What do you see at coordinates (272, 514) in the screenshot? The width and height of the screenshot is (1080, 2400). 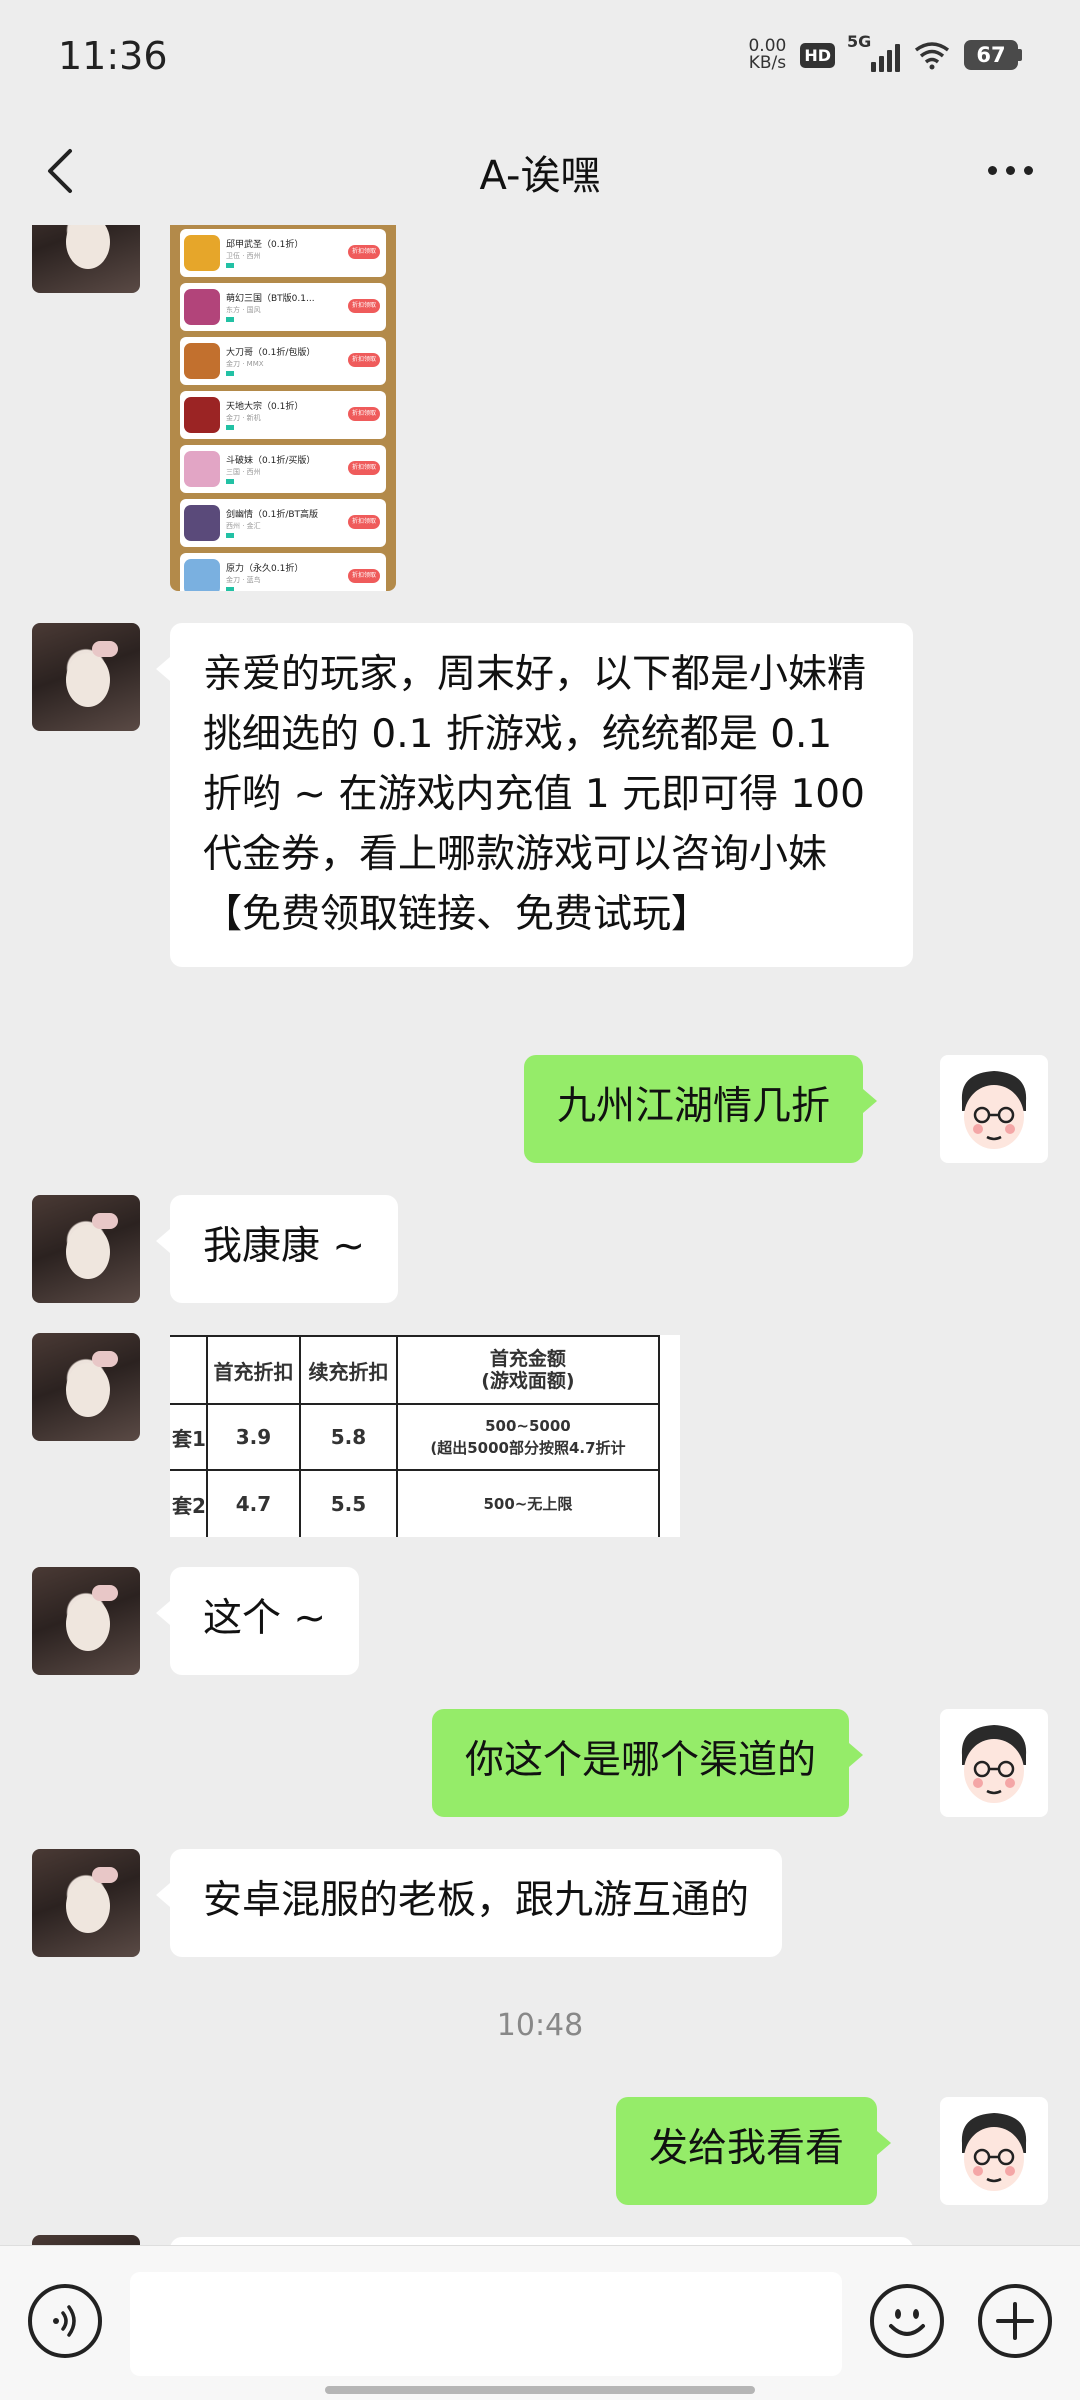 I see `game-name: 剑幽情（0.1折/BT高版` at bounding box center [272, 514].